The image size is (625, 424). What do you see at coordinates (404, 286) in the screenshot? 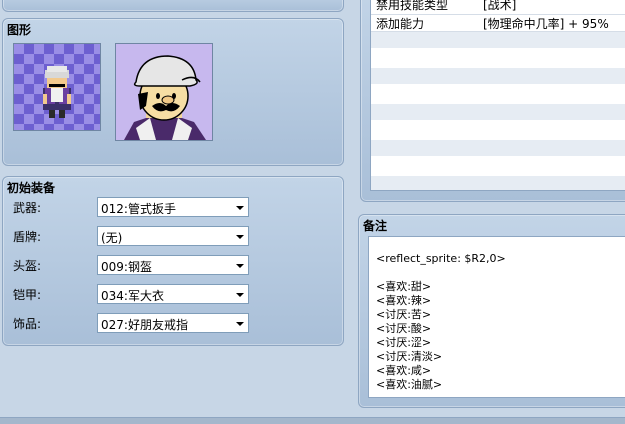
I see `note-line: <喜欢:甜>` at bounding box center [404, 286].